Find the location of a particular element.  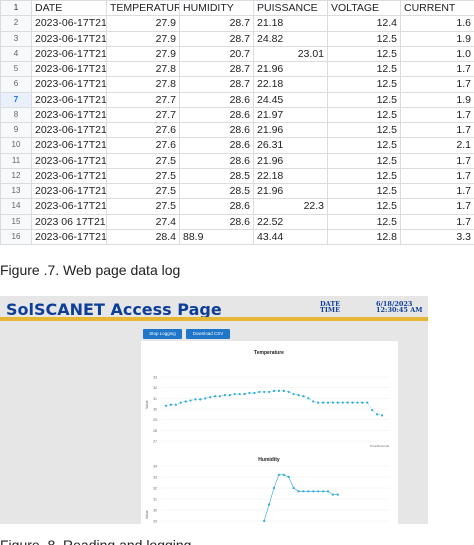

row-number: 4 is located at coordinates (16, 54).